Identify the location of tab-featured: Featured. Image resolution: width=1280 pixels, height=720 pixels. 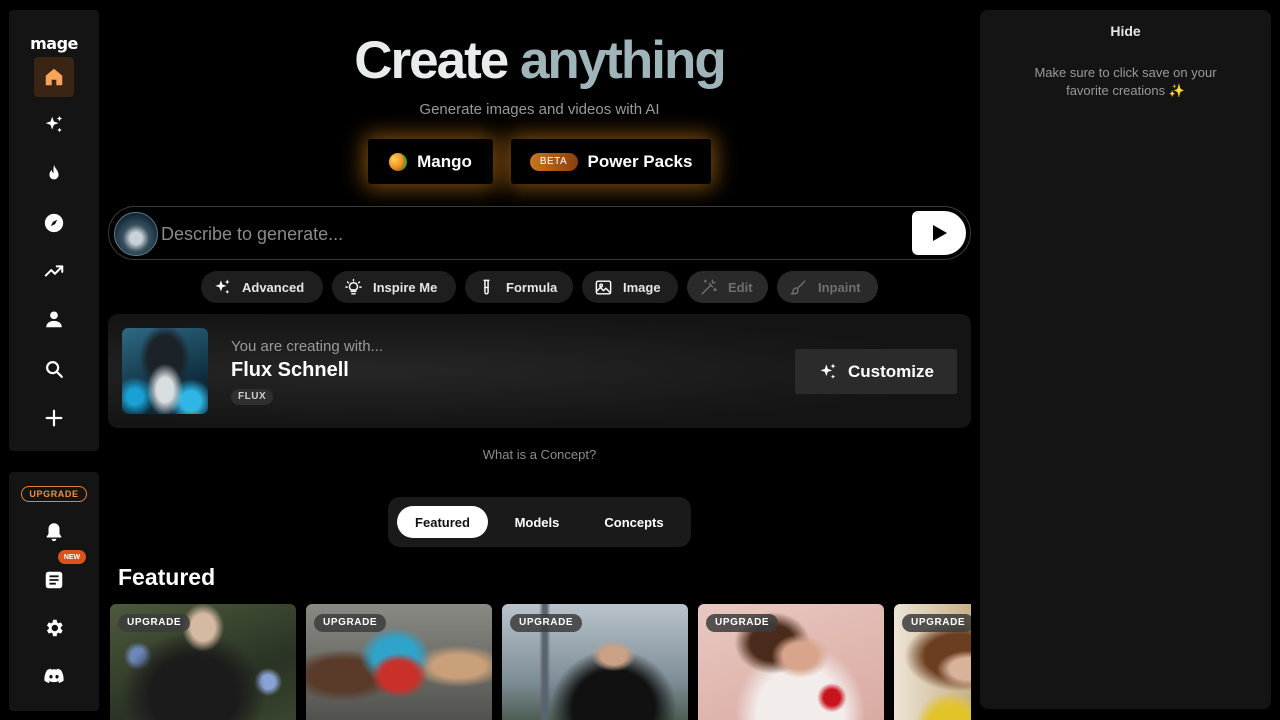
(442, 522).